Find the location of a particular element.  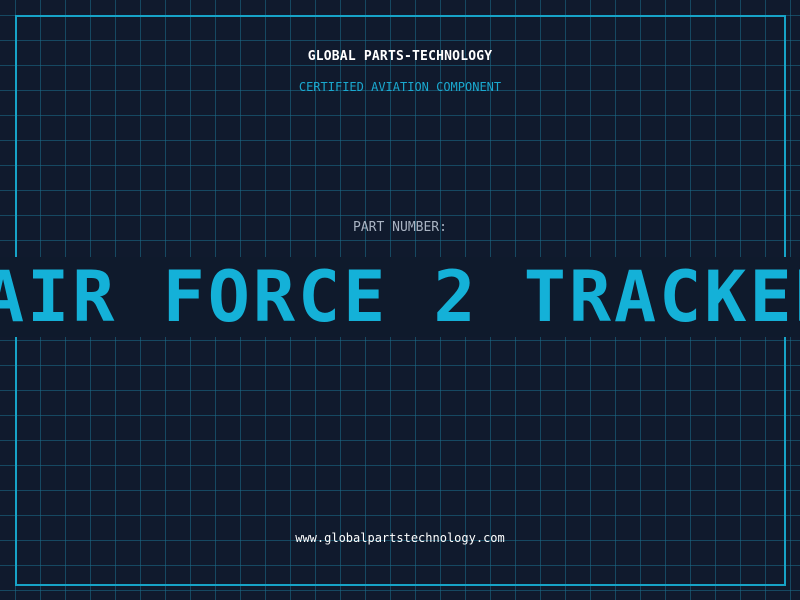

website-link: www.globalpartstechnology.com is located at coordinates (400, 538).